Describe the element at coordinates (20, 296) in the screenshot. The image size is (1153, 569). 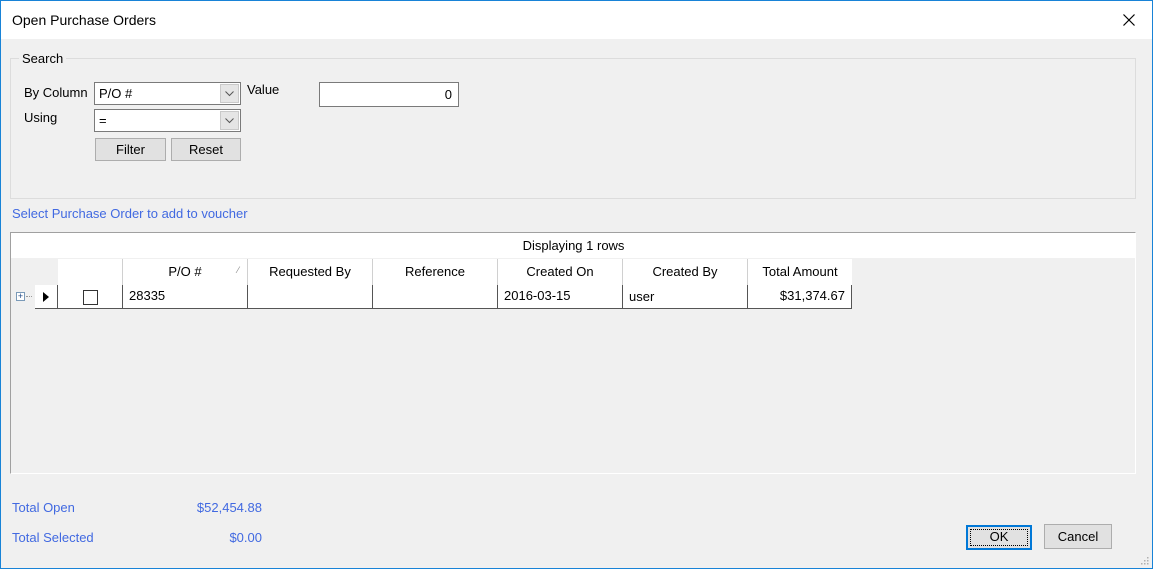
I see `expand-row-icon: +` at that location.